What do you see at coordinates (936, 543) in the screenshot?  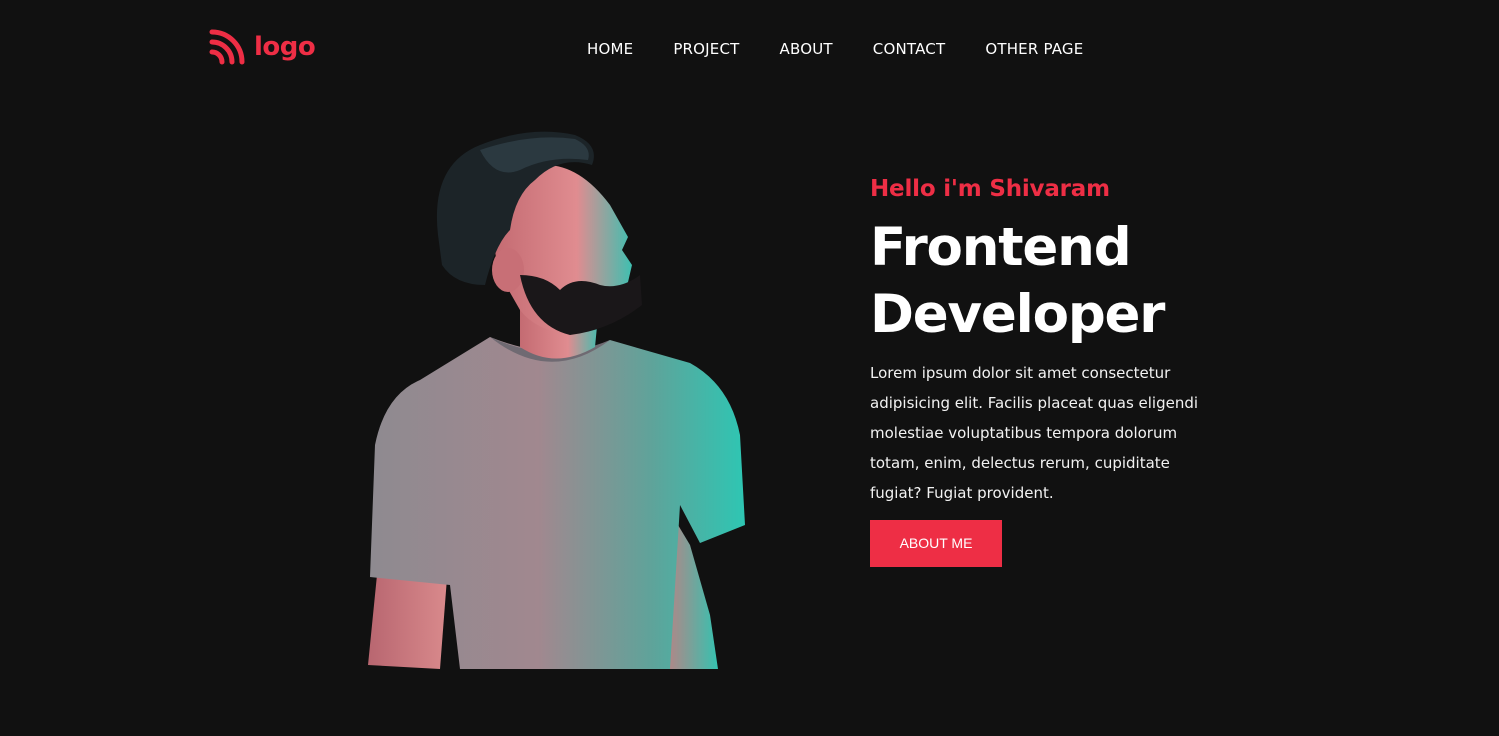 I see `about-me-button: ABOUT ME` at bounding box center [936, 543].